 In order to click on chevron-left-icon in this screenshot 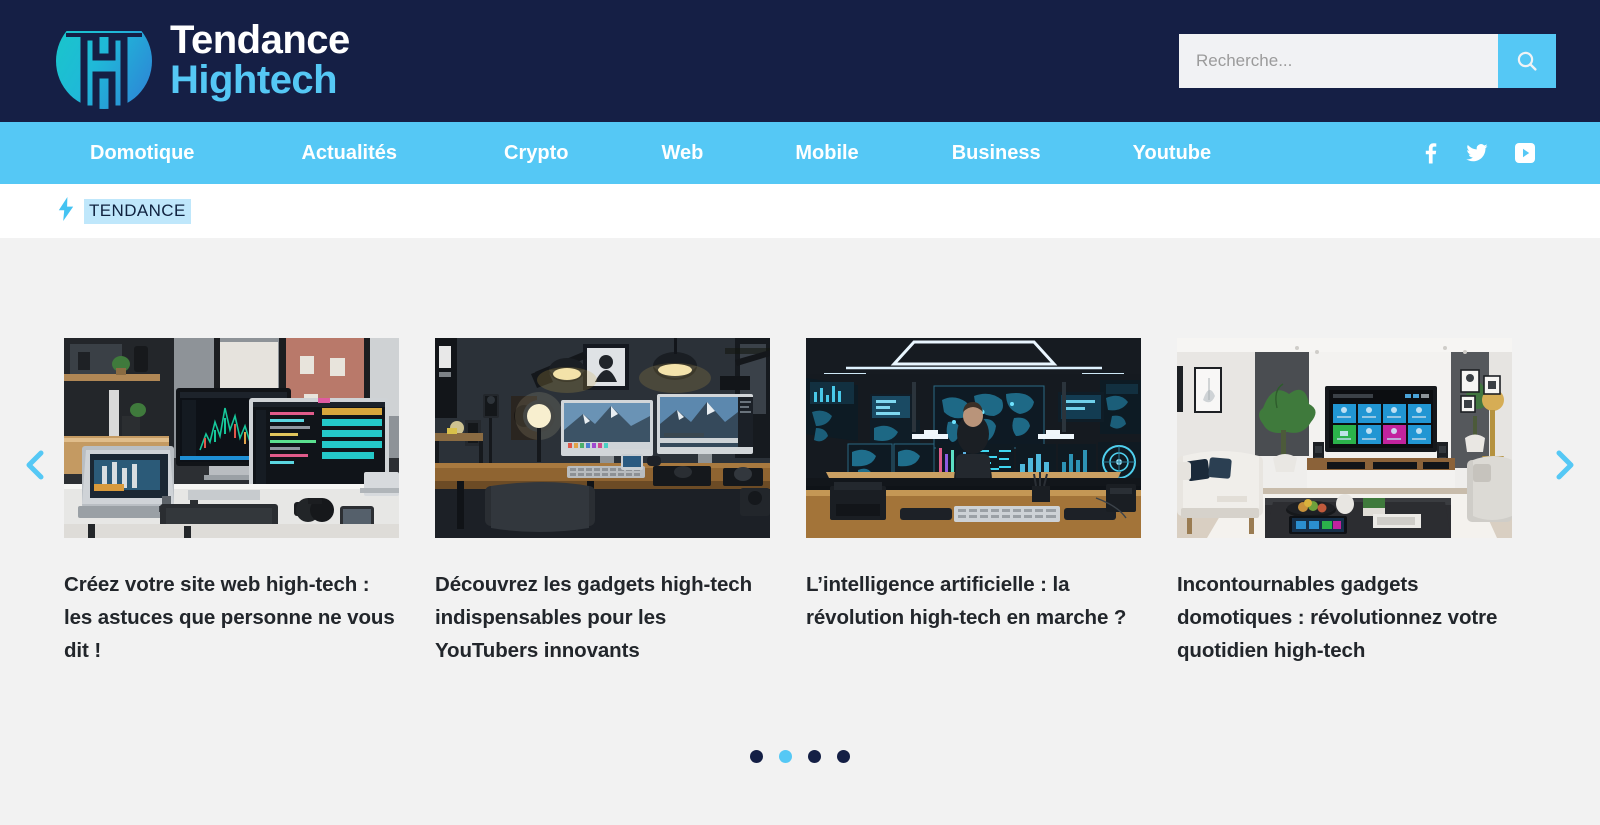, I will do `click(35, 465)`.